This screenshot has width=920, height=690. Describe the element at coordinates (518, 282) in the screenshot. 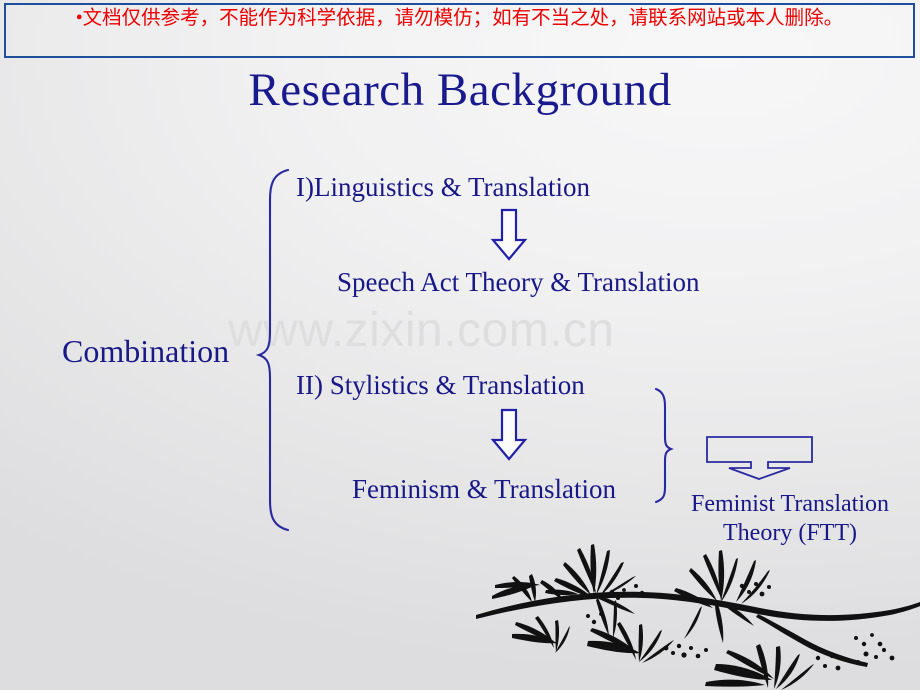

I see `diagram-node-speech-act-theory: Speech Act Theory & Translation` at that location.